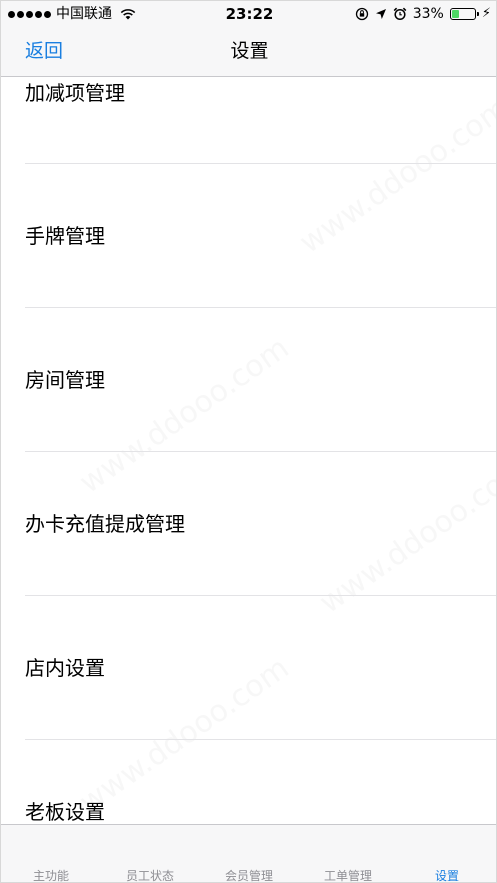 This screenshot has width=497, height=883. What do you see at coordinates (348, 875) in the screenshot?
I see `tab-work-order-management: 工单管理` at bounding box center [348, 875].